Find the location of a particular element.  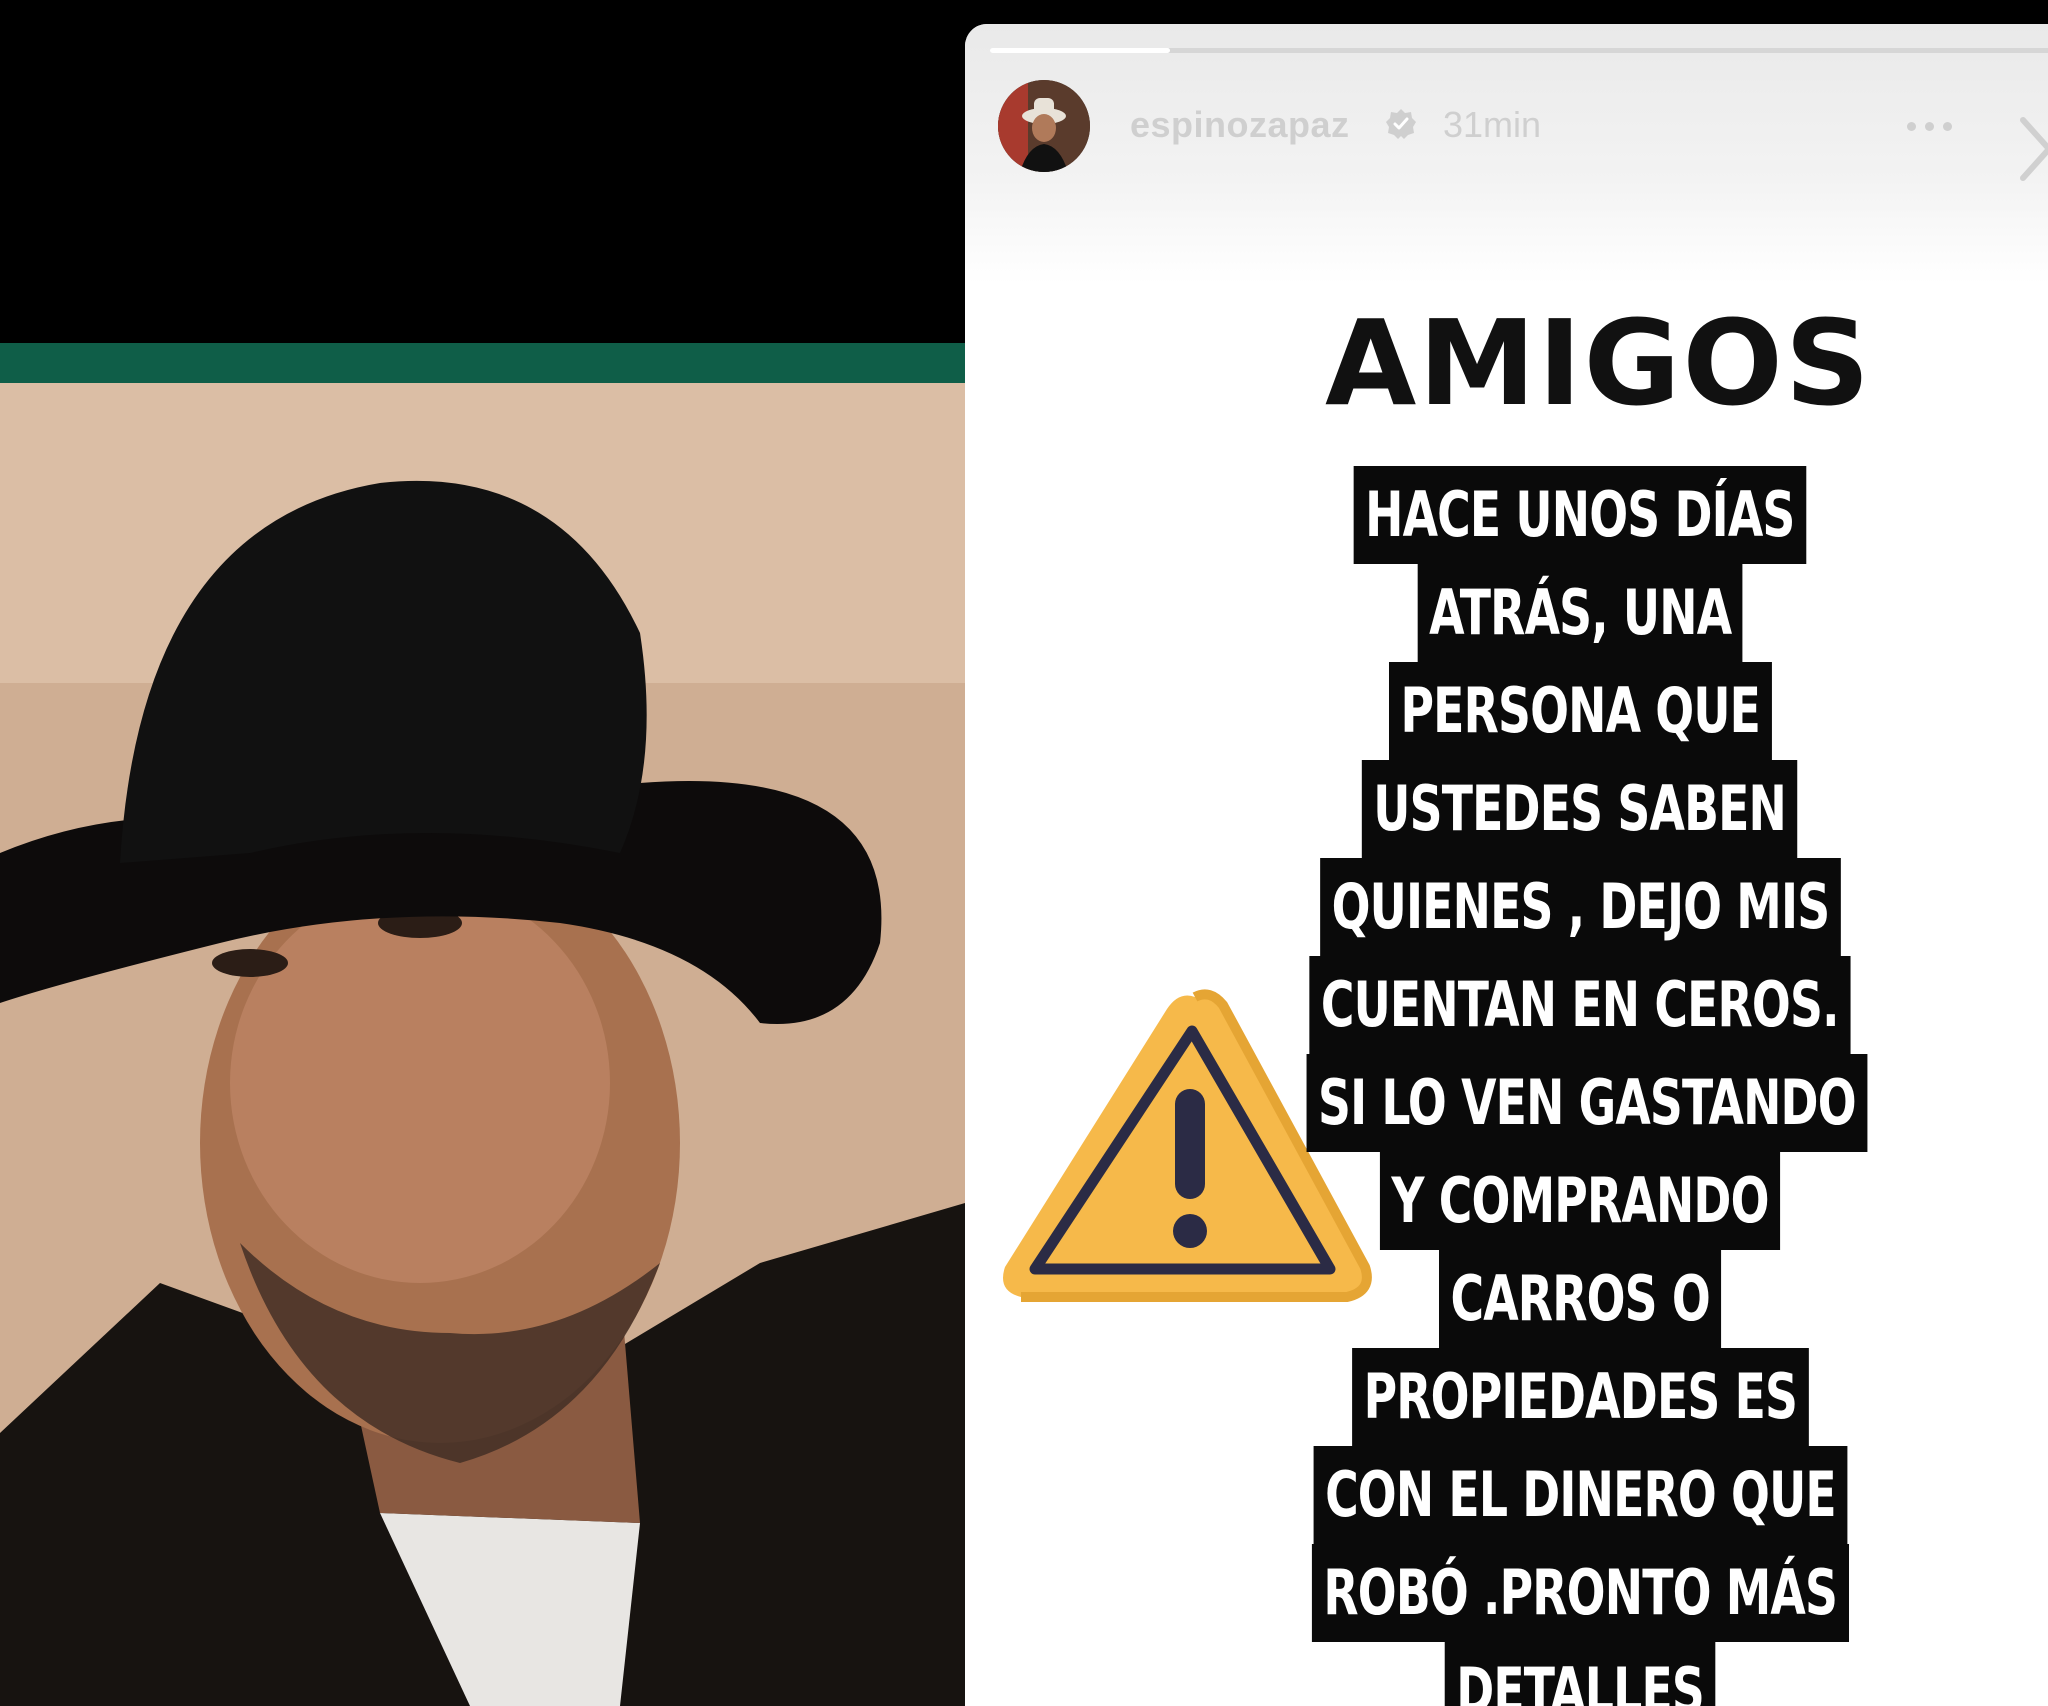

story-progress-bar is located at coordinates (1519, 50).